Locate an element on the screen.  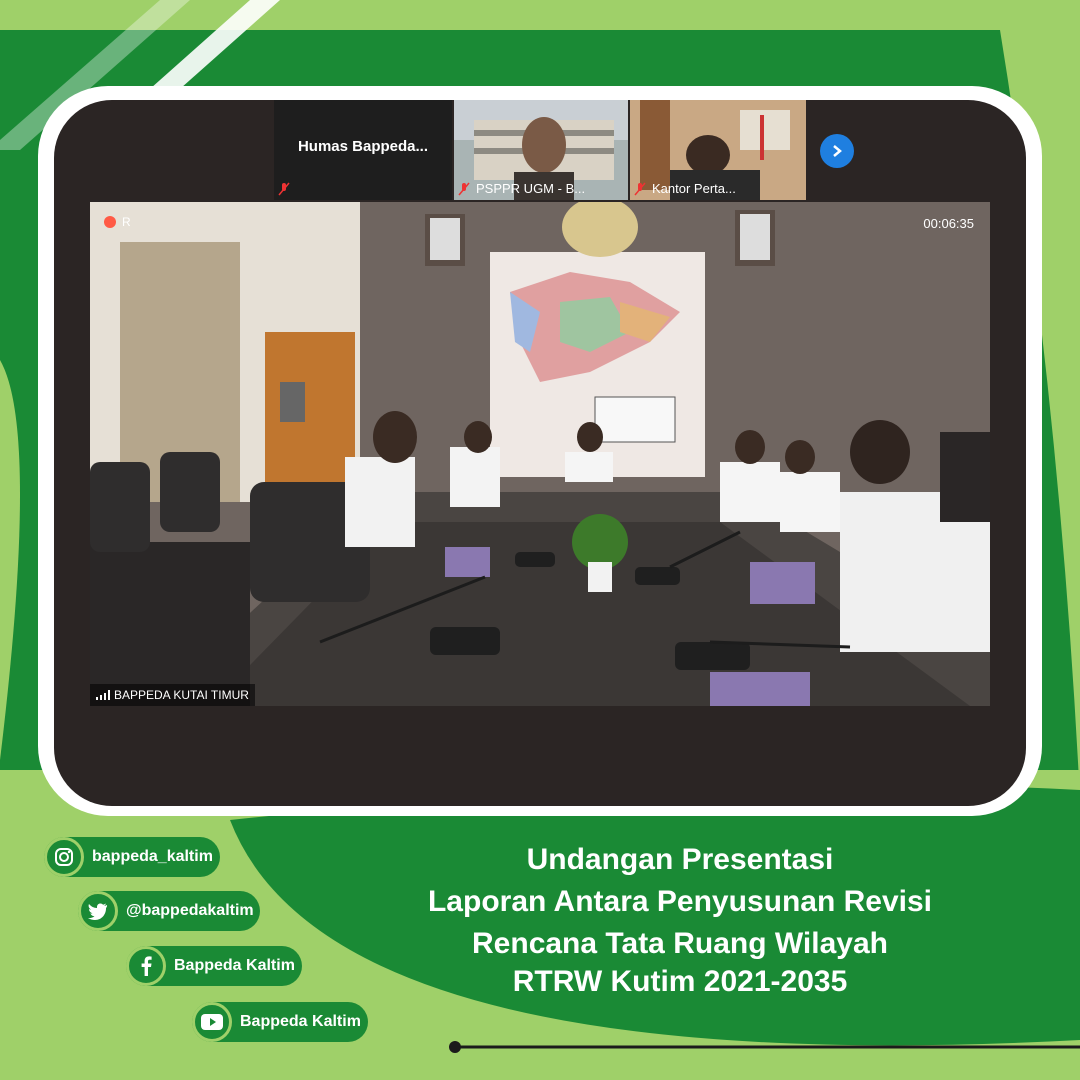
social-facebook: Bappeda Kaltim is located at coordinates (214, 966).